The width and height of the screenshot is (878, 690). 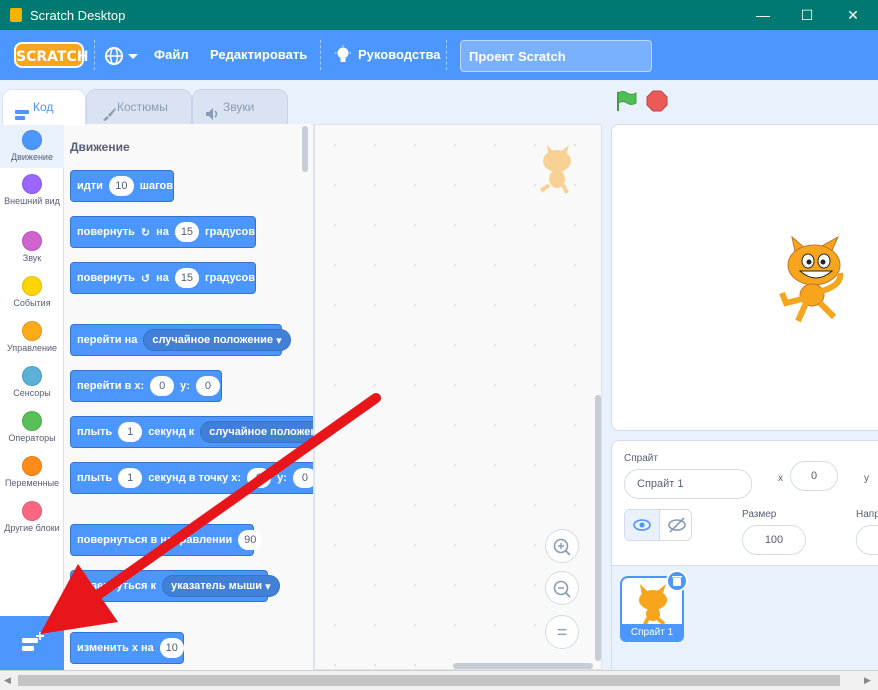 I want to click on code-icon, so click(x=22, y=110).